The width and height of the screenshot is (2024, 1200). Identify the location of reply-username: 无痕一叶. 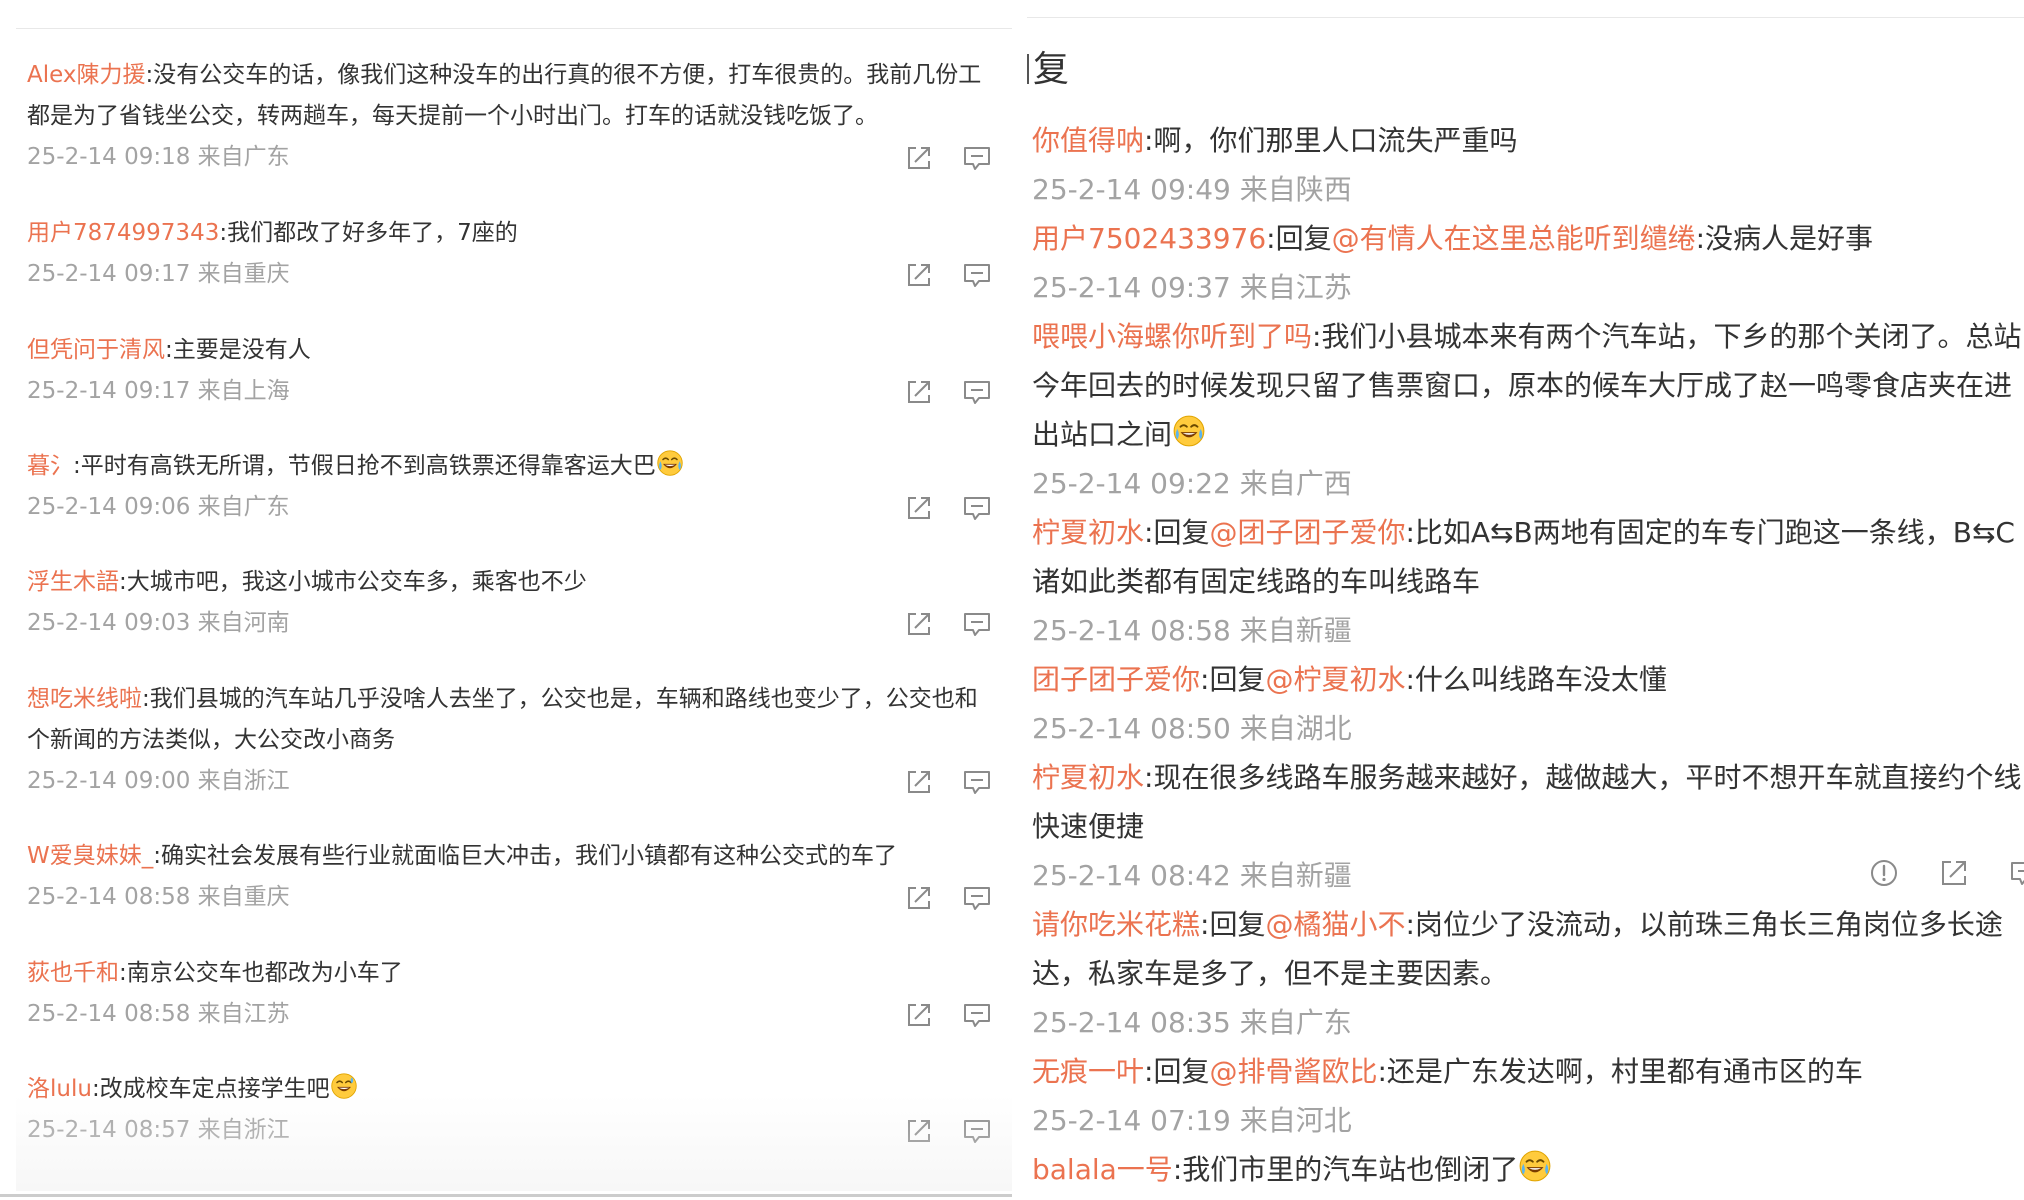
(1088, 1071).